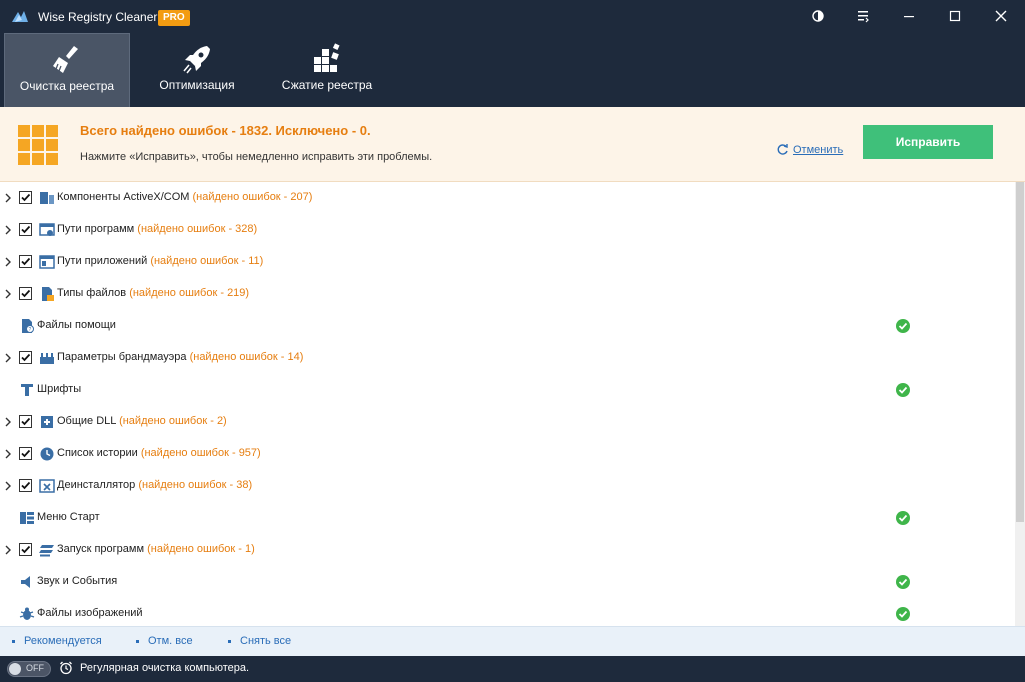 The image size is (1025, 682). I want to click on category-name: Пути приложений, so click(102, 261).